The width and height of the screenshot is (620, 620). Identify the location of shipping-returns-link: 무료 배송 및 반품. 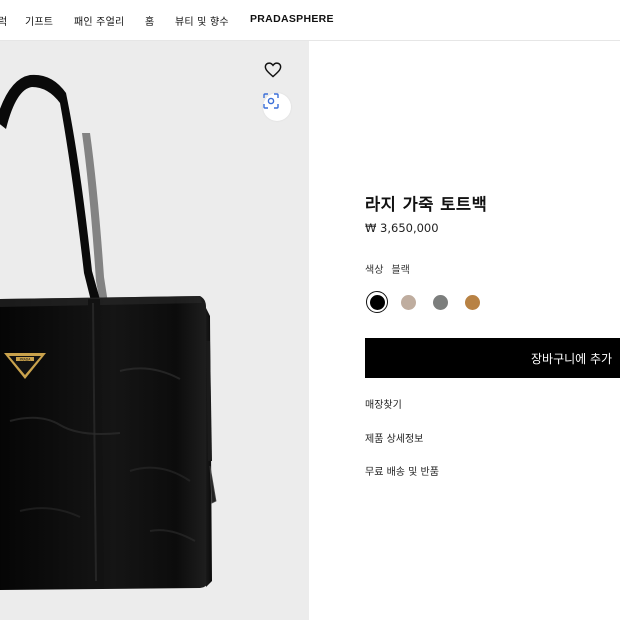
(402, 470).